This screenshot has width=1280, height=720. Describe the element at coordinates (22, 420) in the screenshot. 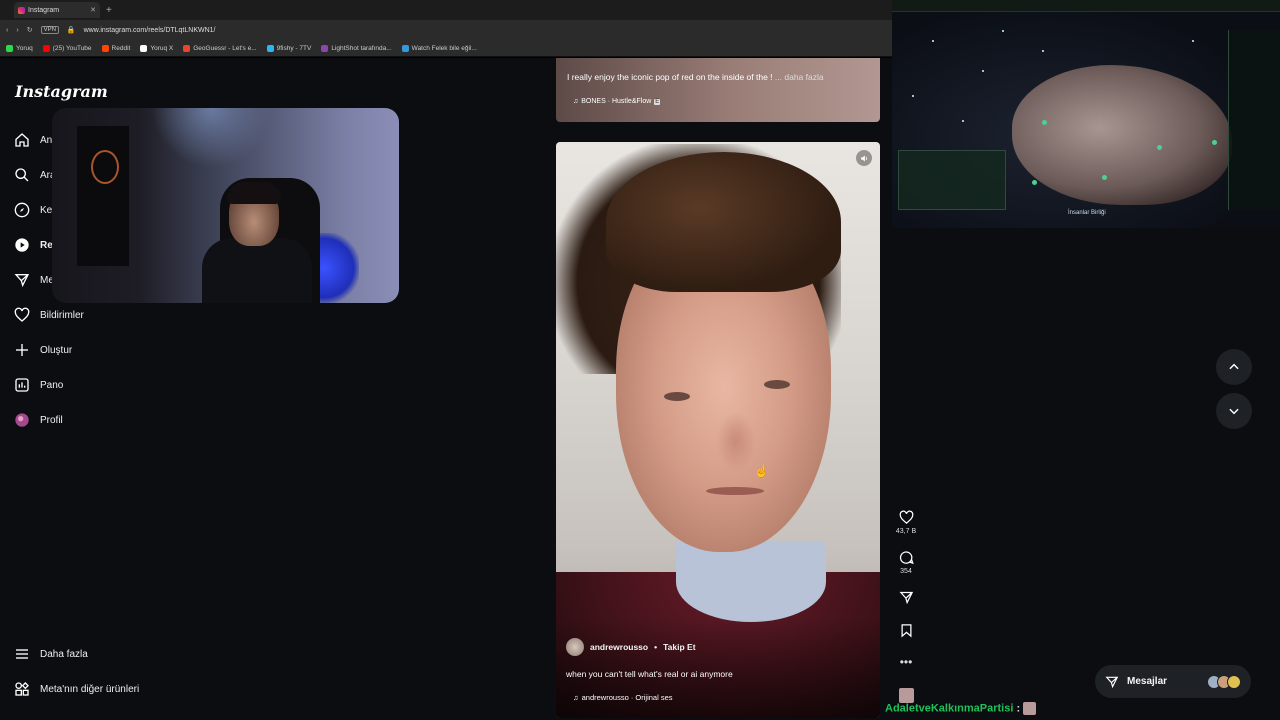

I see `profile-icon` at that location.